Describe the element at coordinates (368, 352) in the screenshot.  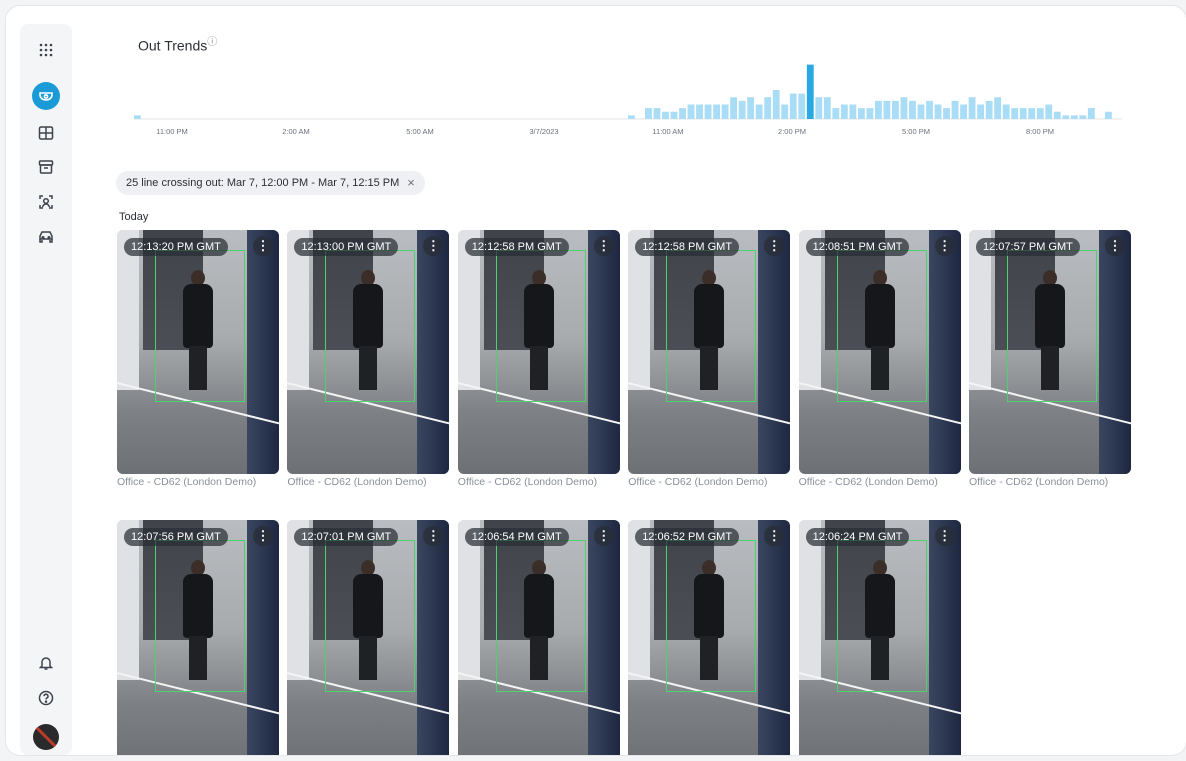
I see `event-thumbnail: 12:13:00 PM GMT ⋮` at that location.